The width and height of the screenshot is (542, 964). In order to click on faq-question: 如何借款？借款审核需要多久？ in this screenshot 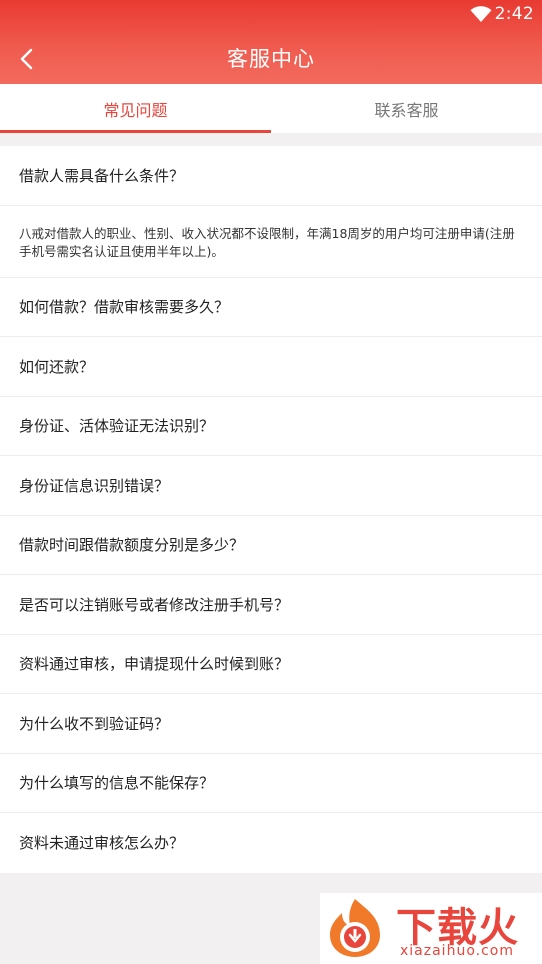, I will do `click(271, 307)`.